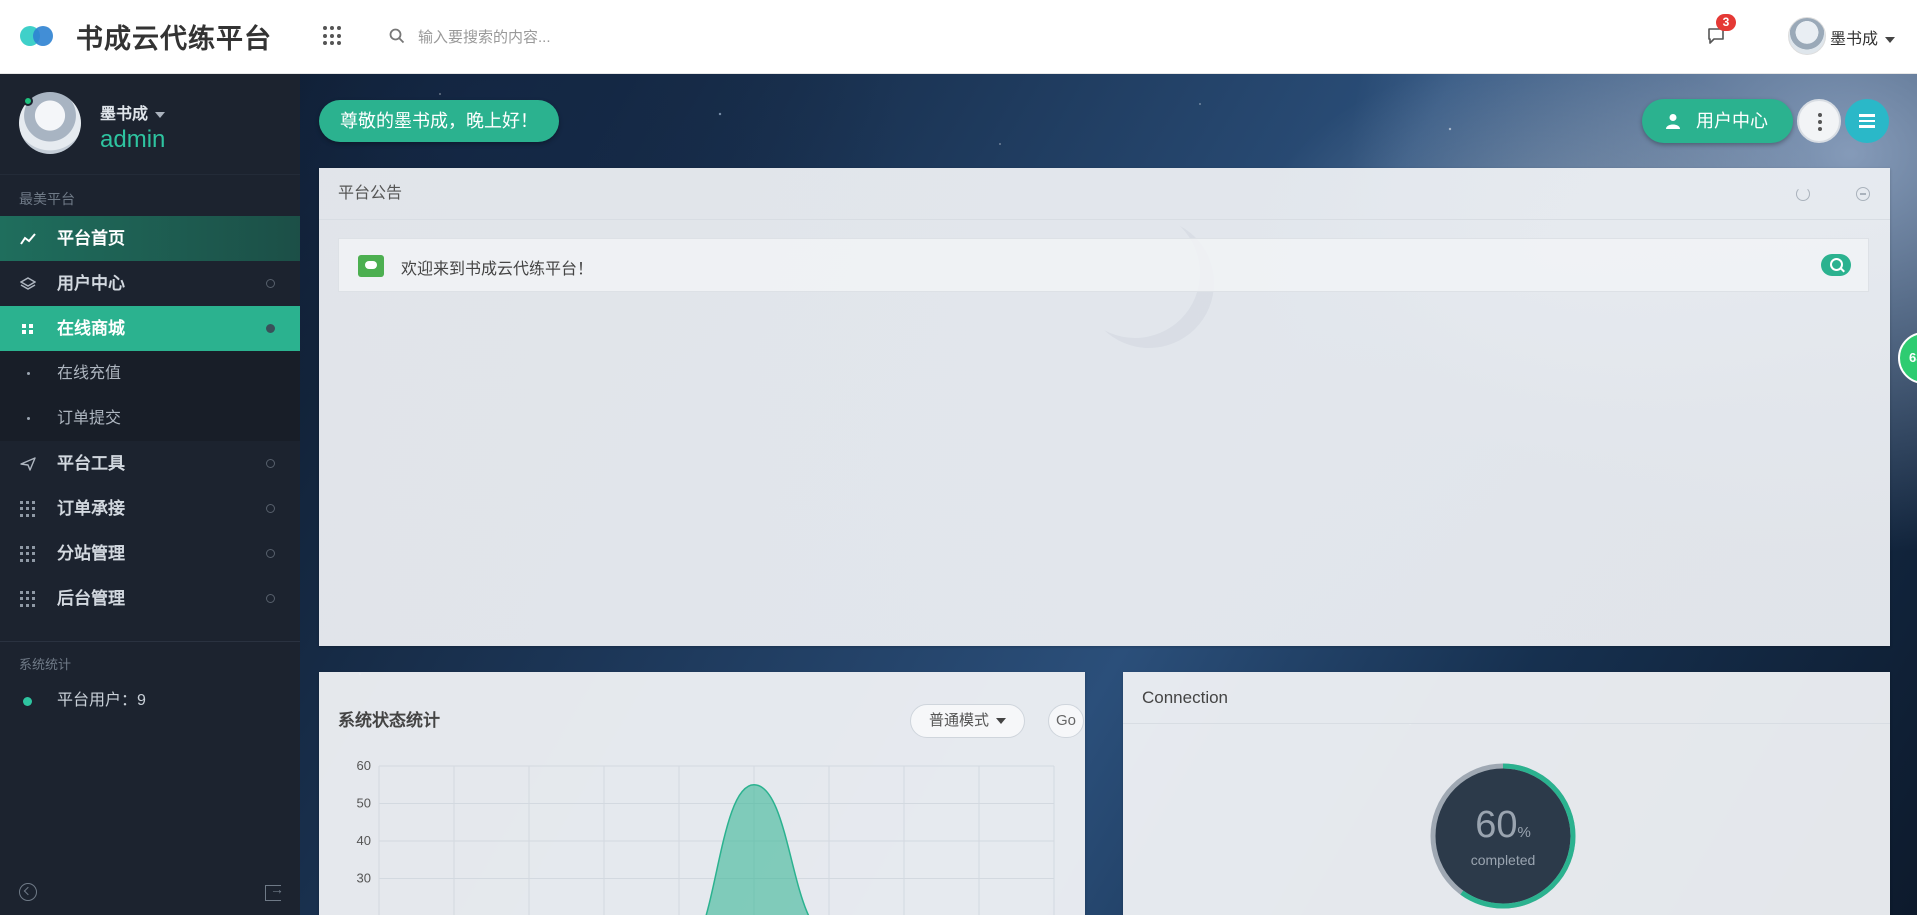  What do you see at coordinates (28, 101) in the screenshot?
I see `online-status-icon` at bounding box center [28, 101].